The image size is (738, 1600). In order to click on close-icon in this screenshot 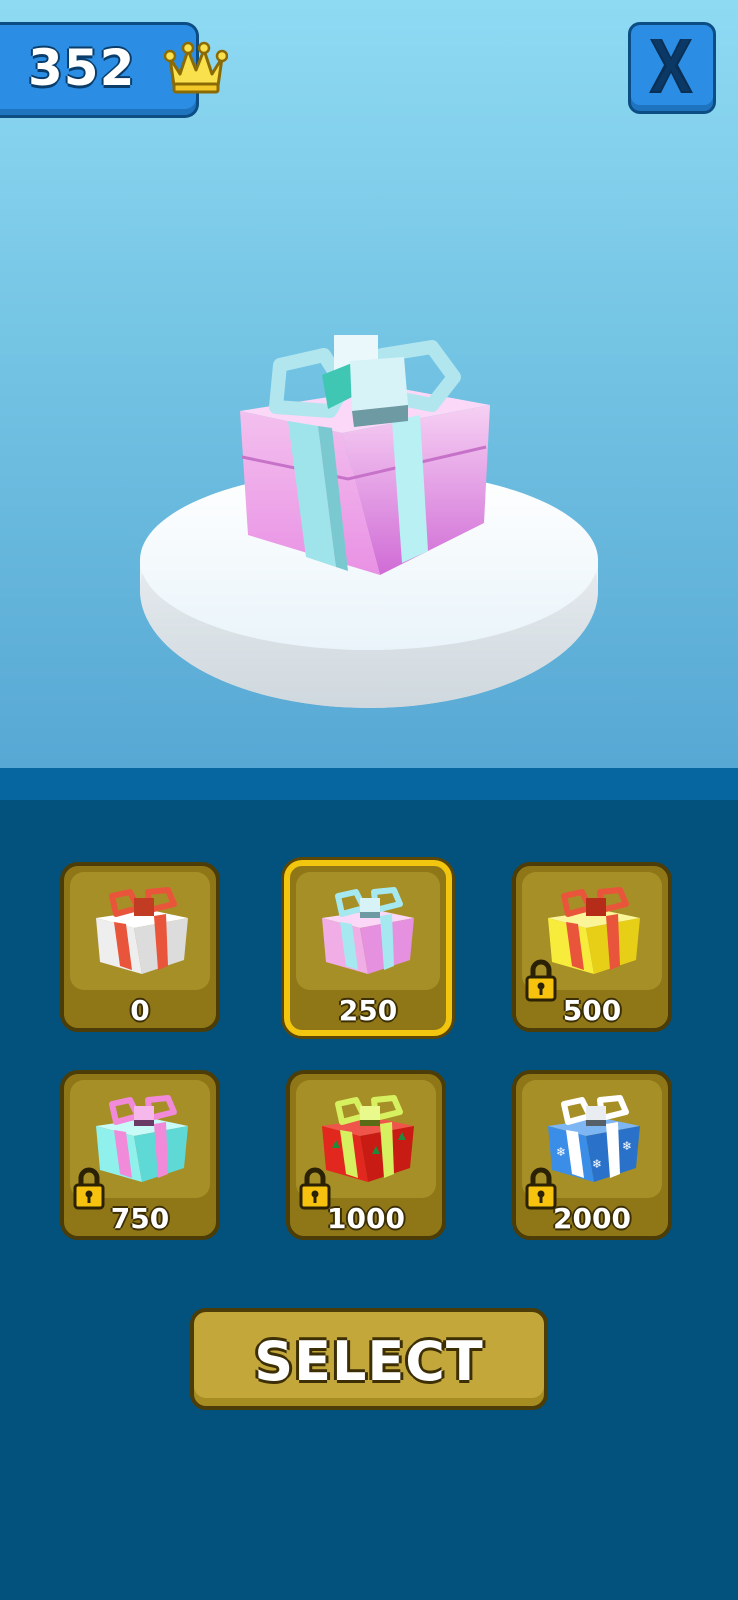, I will do `click(671, 66)`.